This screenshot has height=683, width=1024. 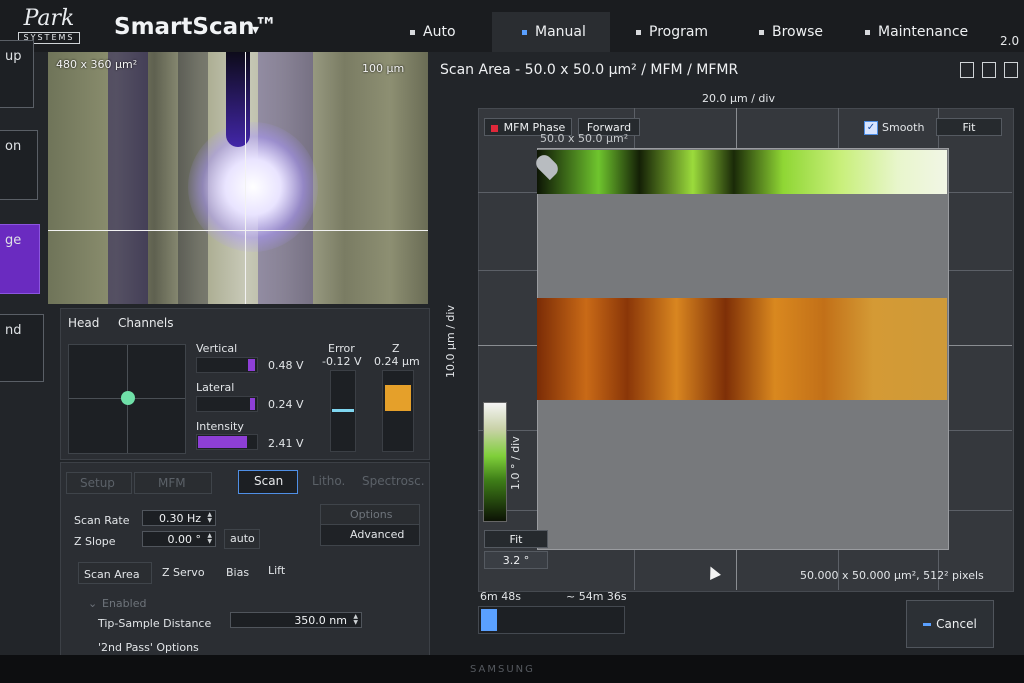 What do you see at coordinates (950, 624) in the screenshot?
I see `cancel-button: Cancel` at bounding box center [950, 624].